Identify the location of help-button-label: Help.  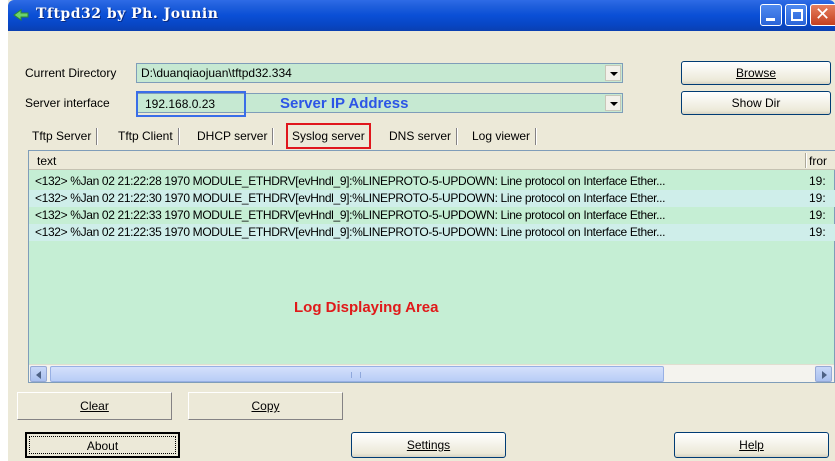
(751, 445).